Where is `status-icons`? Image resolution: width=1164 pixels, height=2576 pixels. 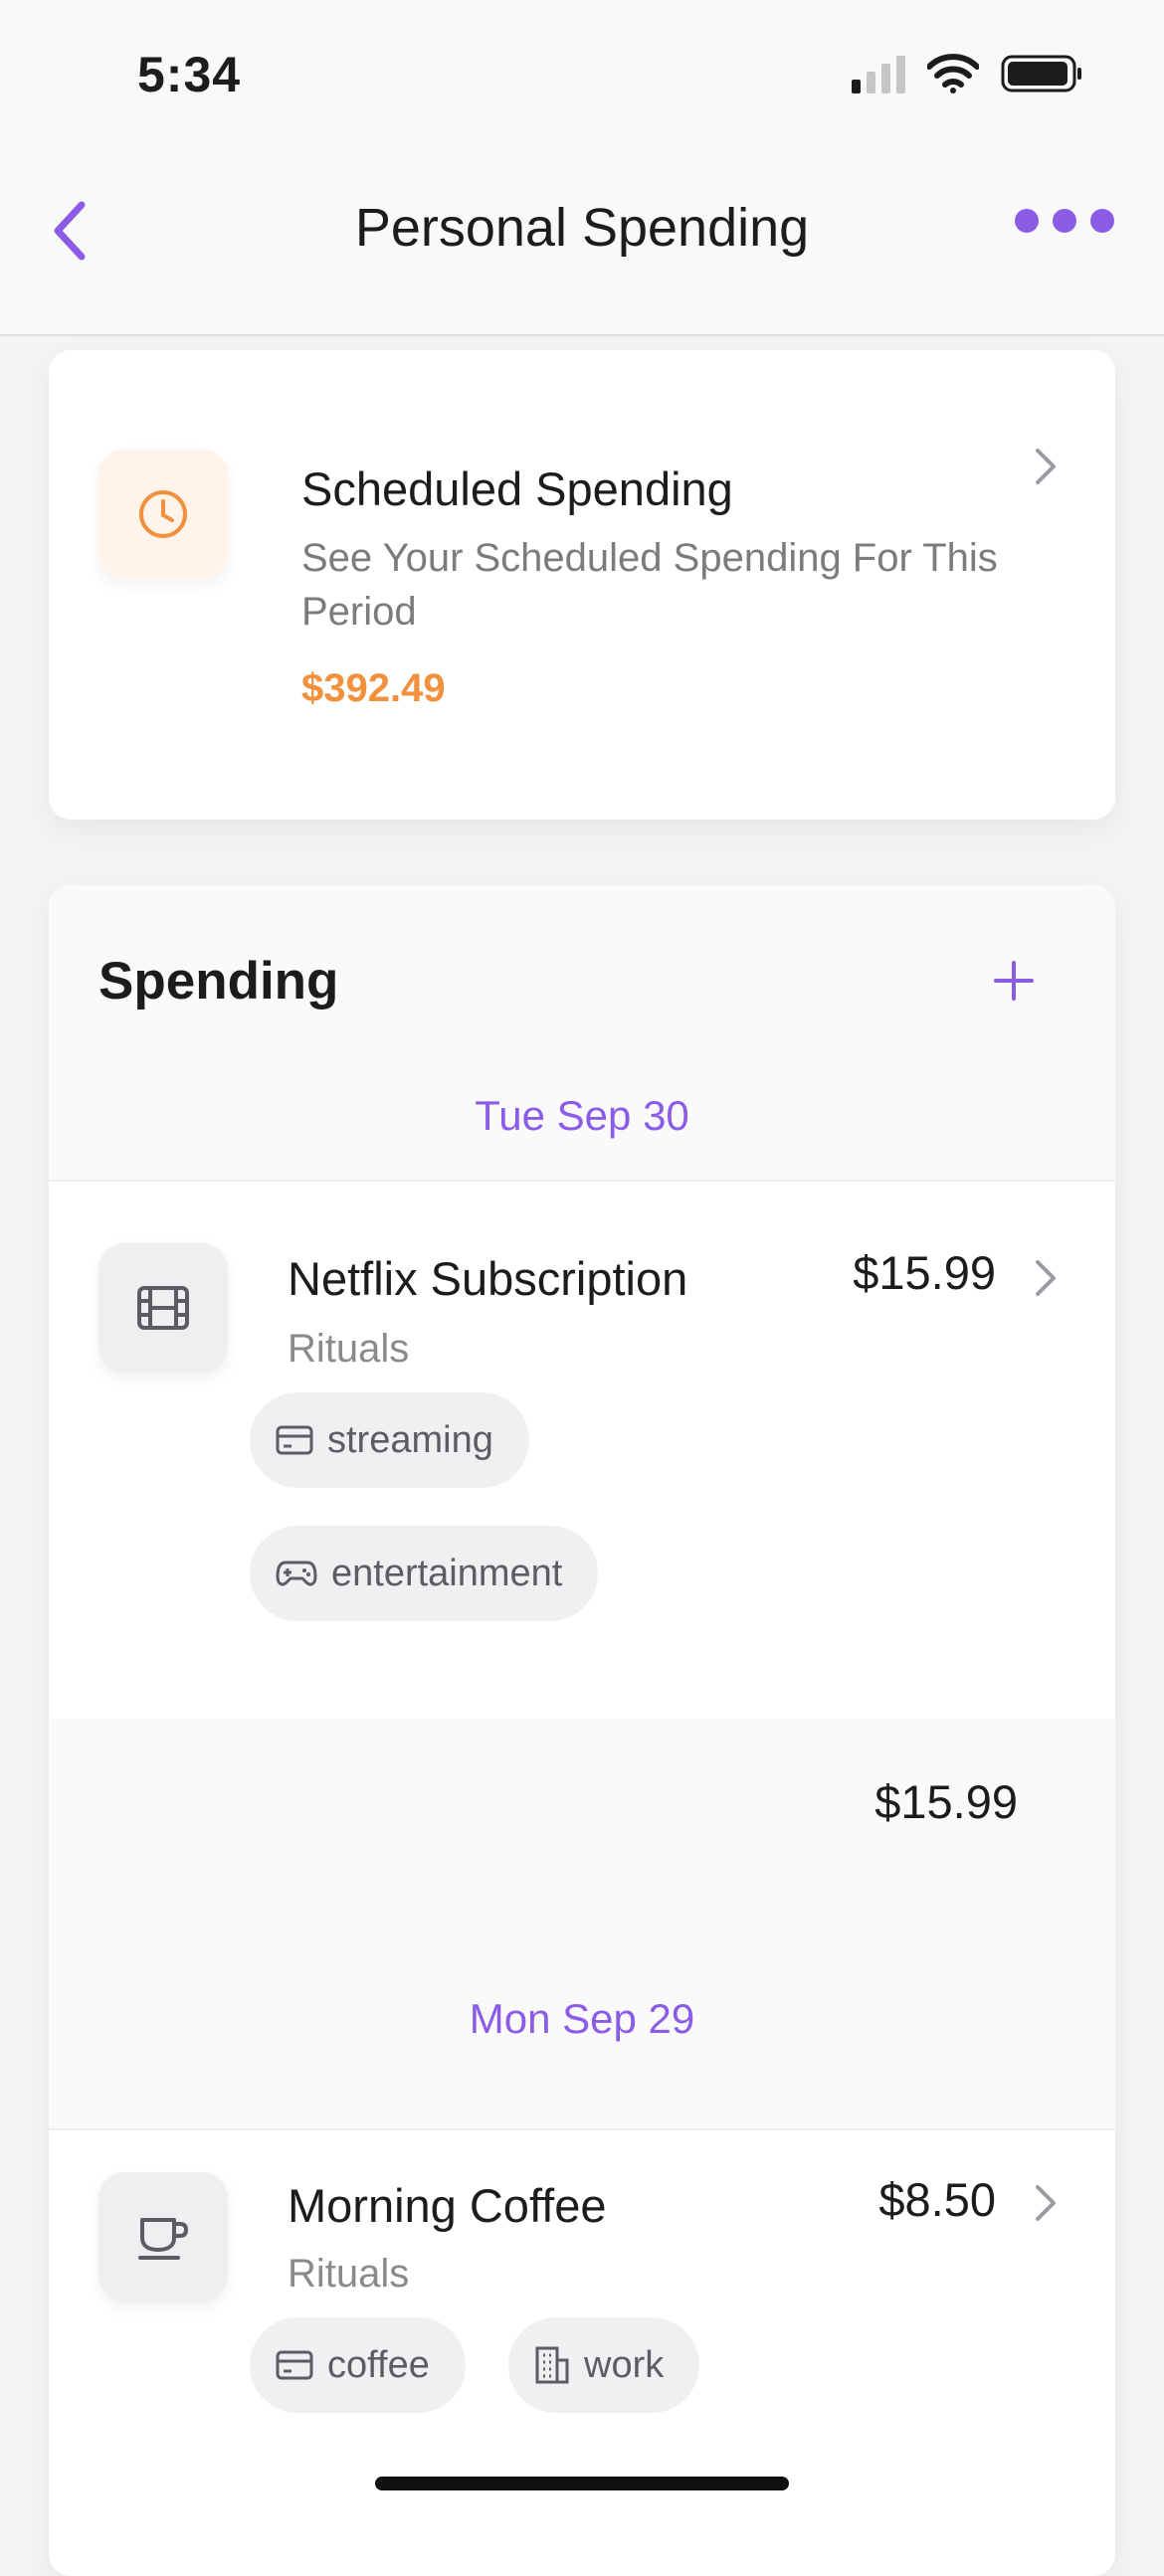
status-icons is located at coordinates (967, 73).